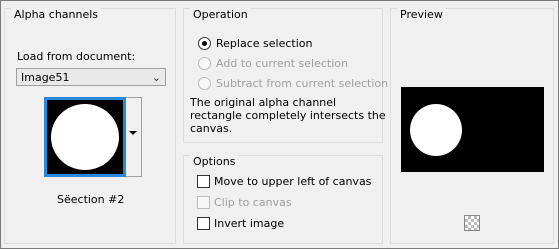 The image size is (559, 249). What do you see at coordinates (91, 77) in the screenshot?
I see `document-select: Image51 ⌄` at bounding box center [91, 77].